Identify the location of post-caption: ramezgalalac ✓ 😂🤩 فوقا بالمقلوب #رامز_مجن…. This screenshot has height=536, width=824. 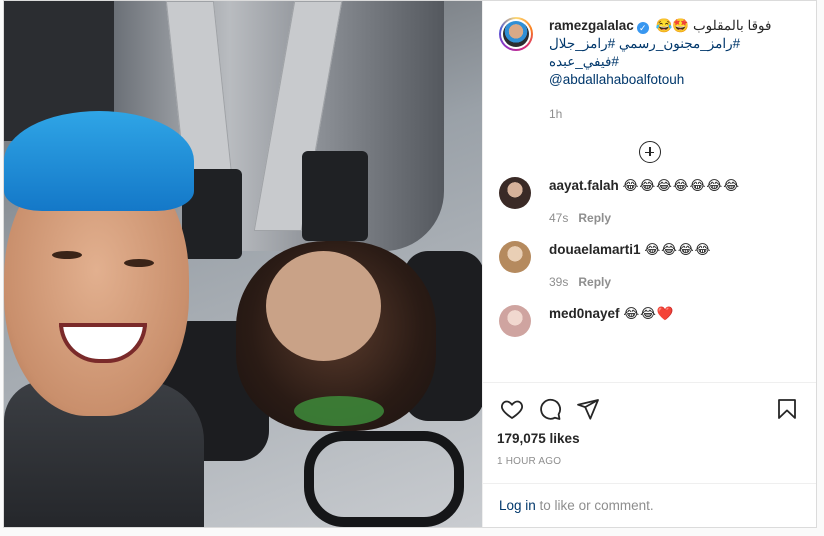
(649, 62).